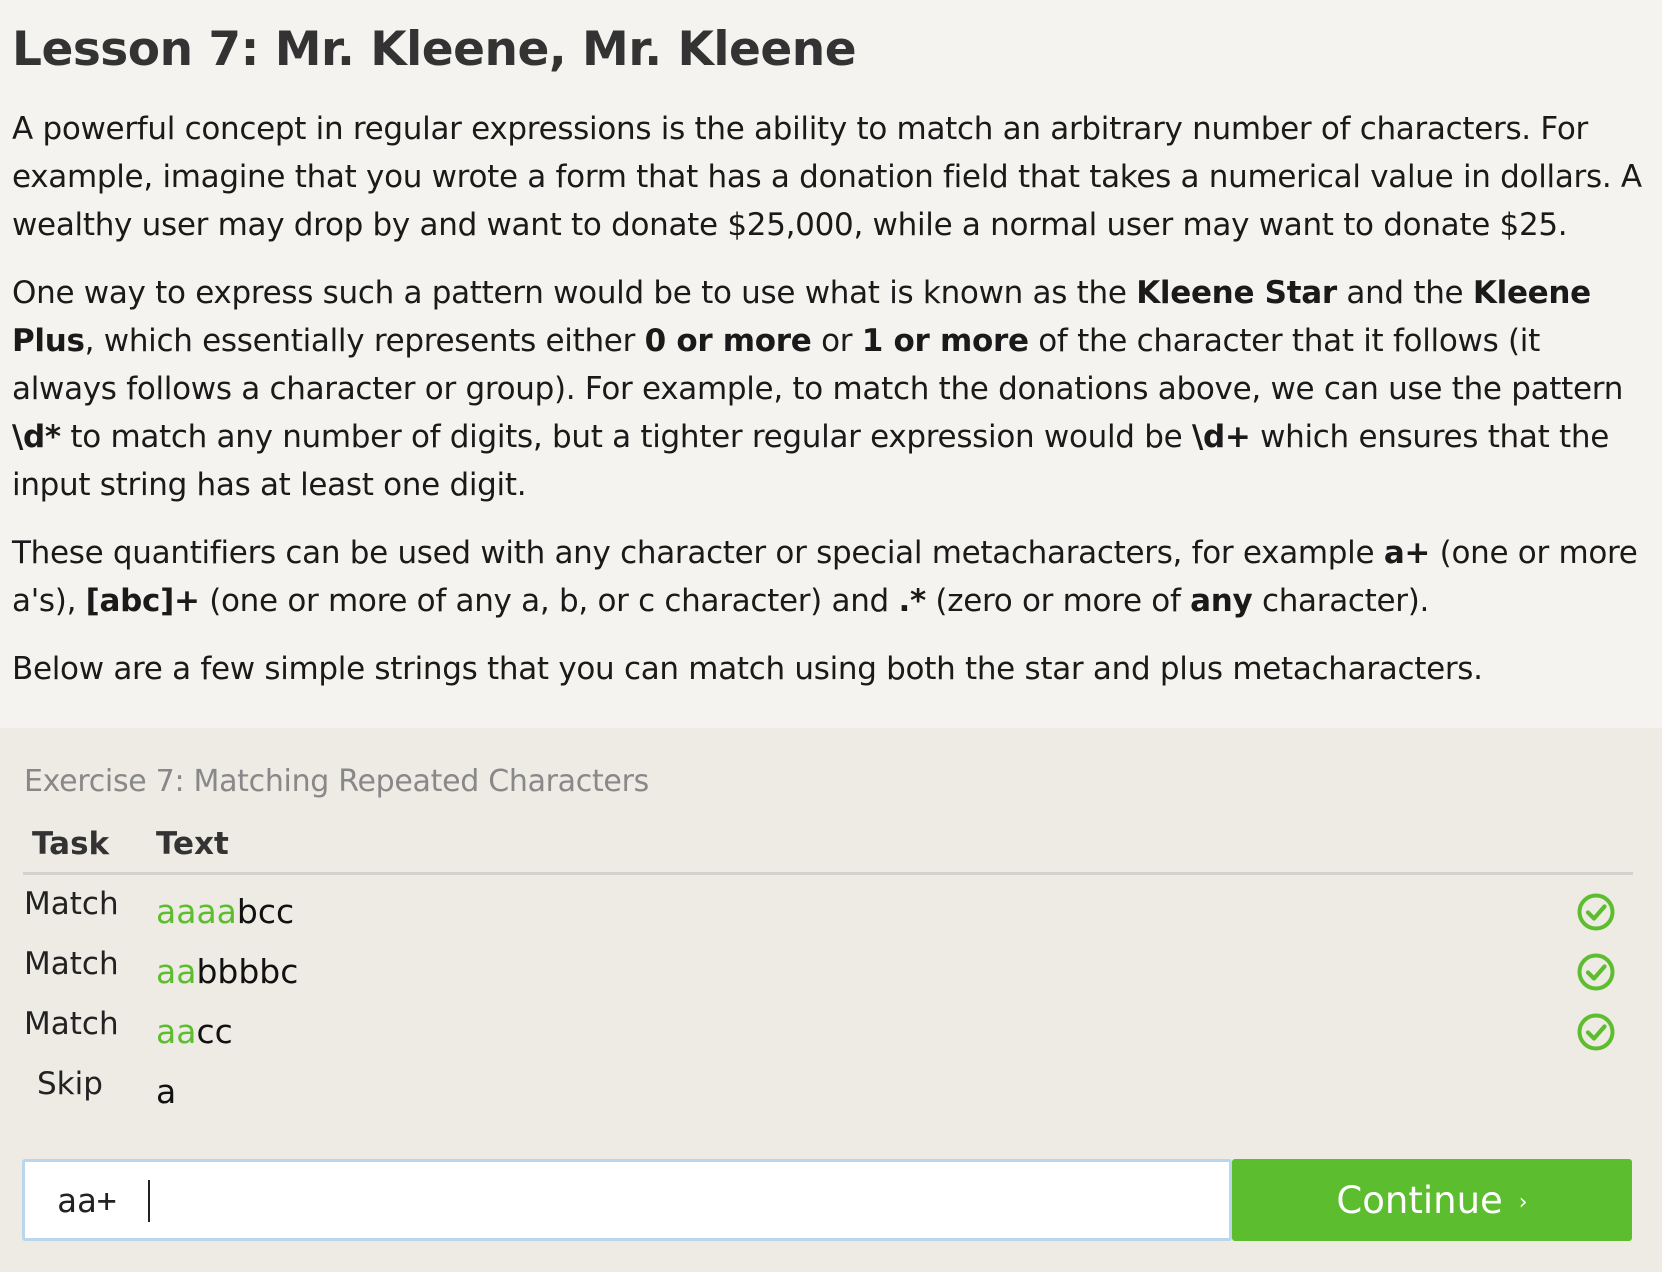 This screenshot has width=1662, height=1272. Describe the element at coordinates (196, 911) in the screenshot. I see `matched-text: aaaa` at that location.